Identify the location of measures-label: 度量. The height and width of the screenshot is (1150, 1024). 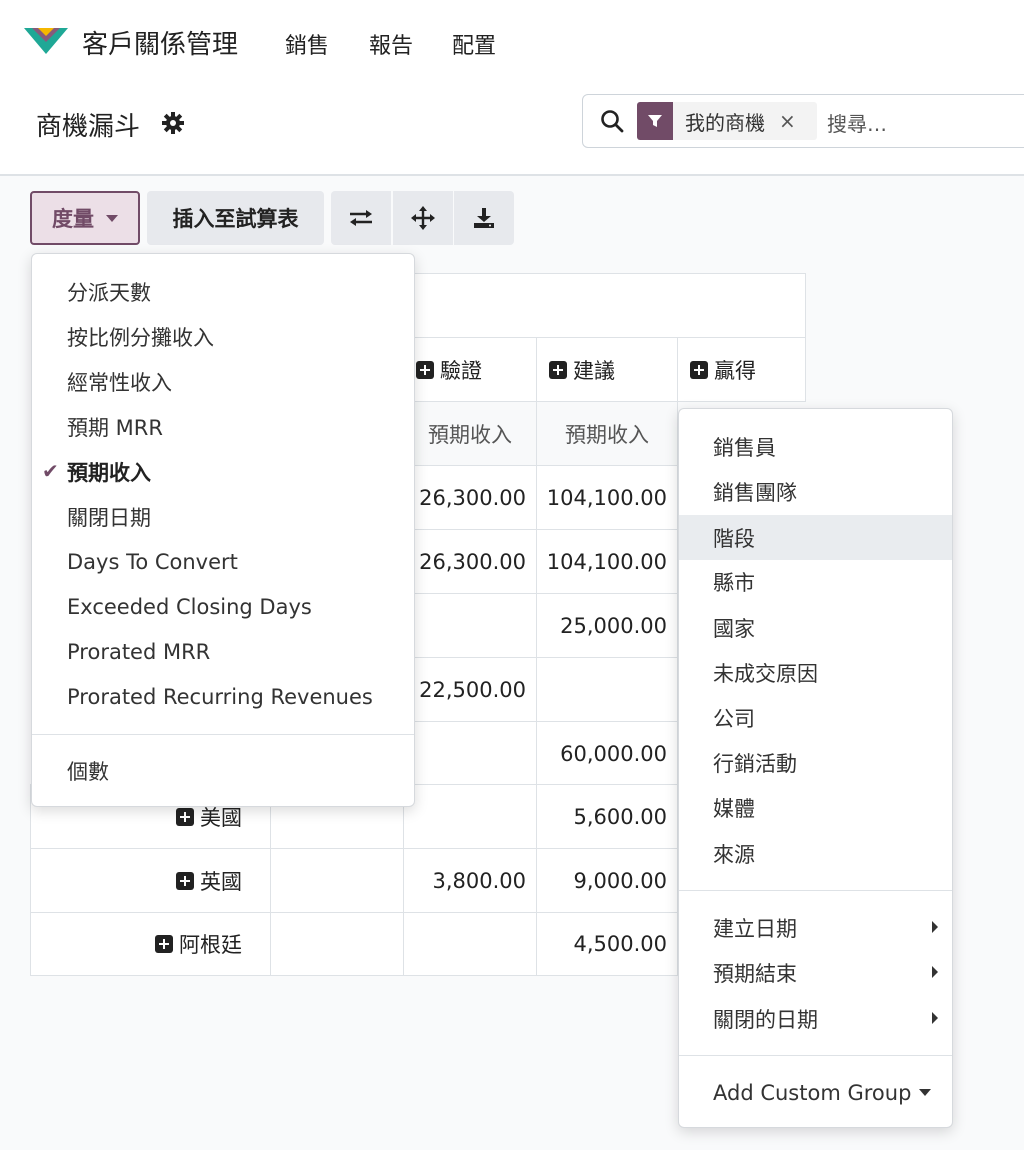
(73, 219).